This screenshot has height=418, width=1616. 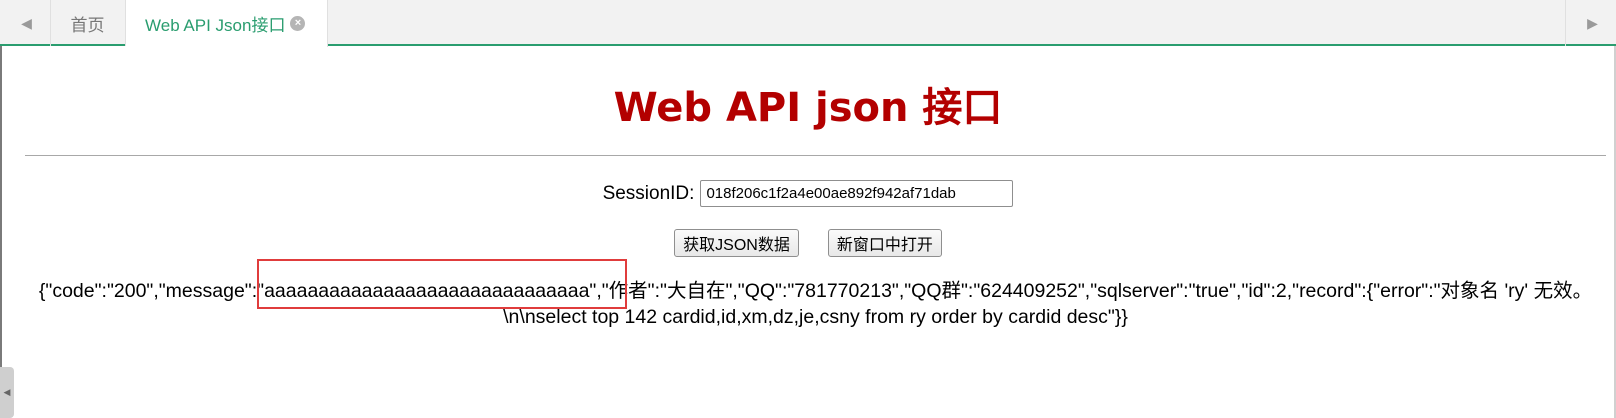 I want to click on session-row: SessionID:, so click(x=808, y=193).